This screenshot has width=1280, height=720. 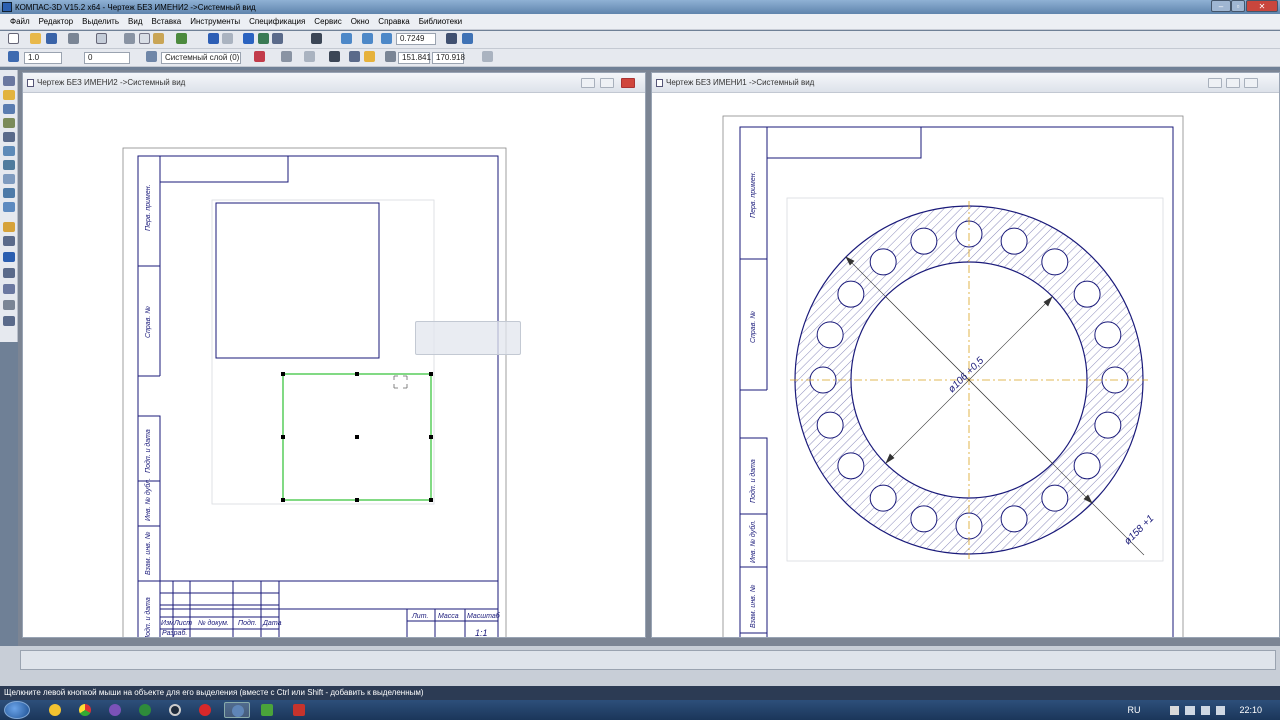 What do you see at coordinates (9, 81) in the screenshot?
I see `geometry-tool-icon` at bounding box center [9, 81].